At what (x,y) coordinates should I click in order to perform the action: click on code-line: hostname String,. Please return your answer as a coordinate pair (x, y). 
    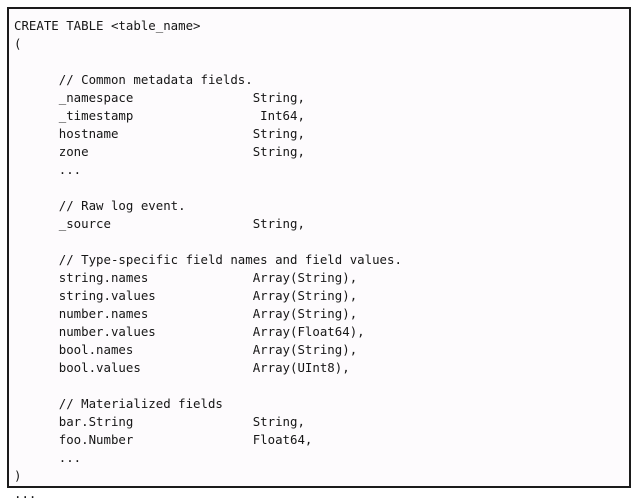
    Looking at the image, I should click on (159, 133).